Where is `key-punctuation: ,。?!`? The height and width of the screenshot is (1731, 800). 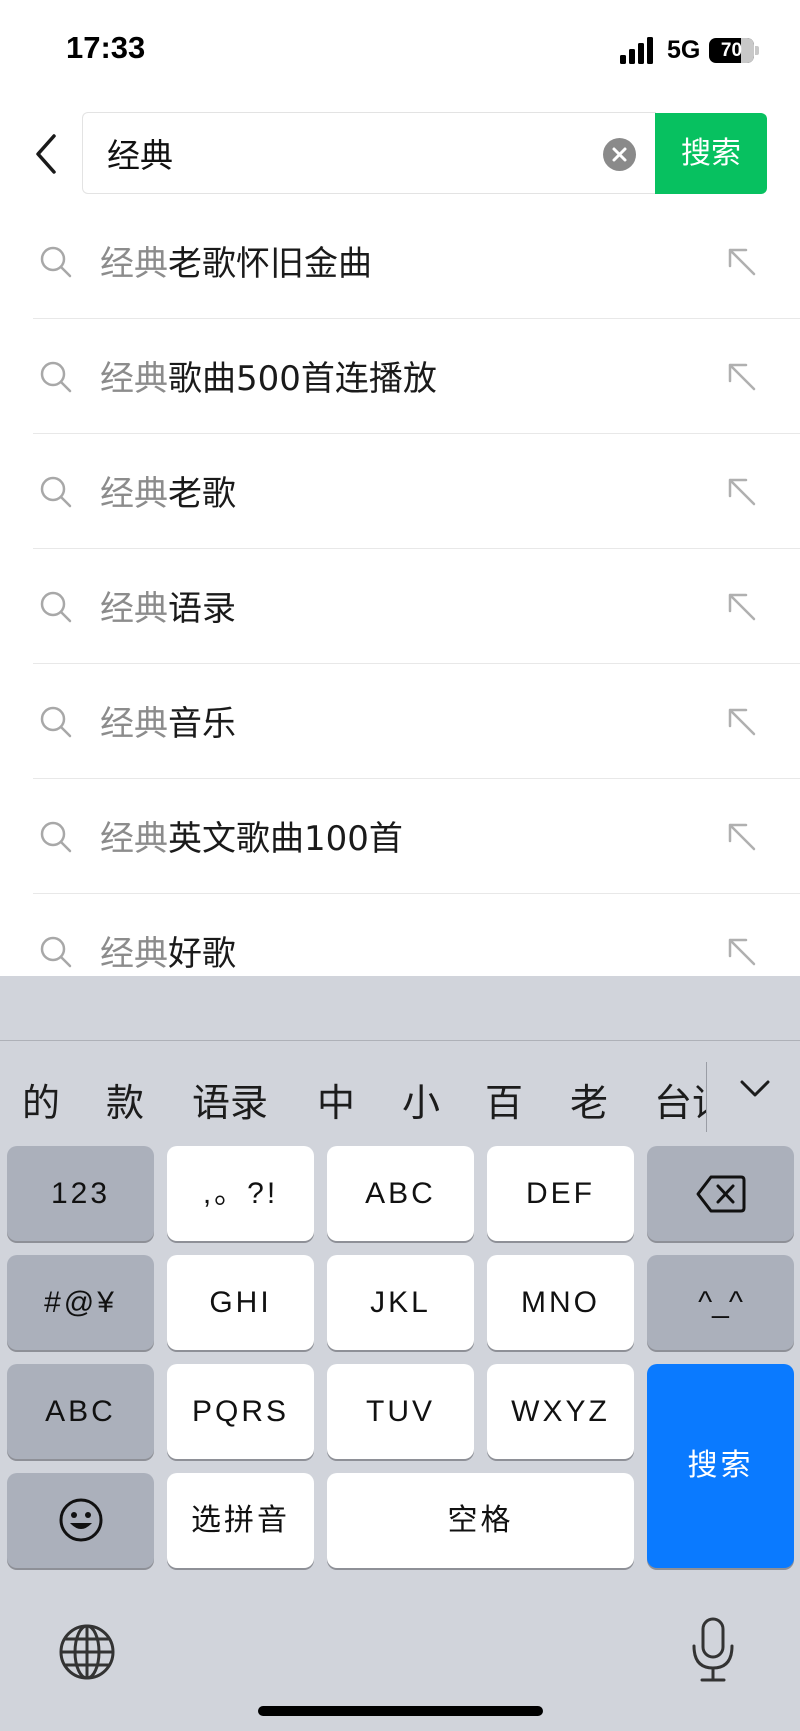 key-punctuation: ,。?! is located at coordinates (240, 1193).